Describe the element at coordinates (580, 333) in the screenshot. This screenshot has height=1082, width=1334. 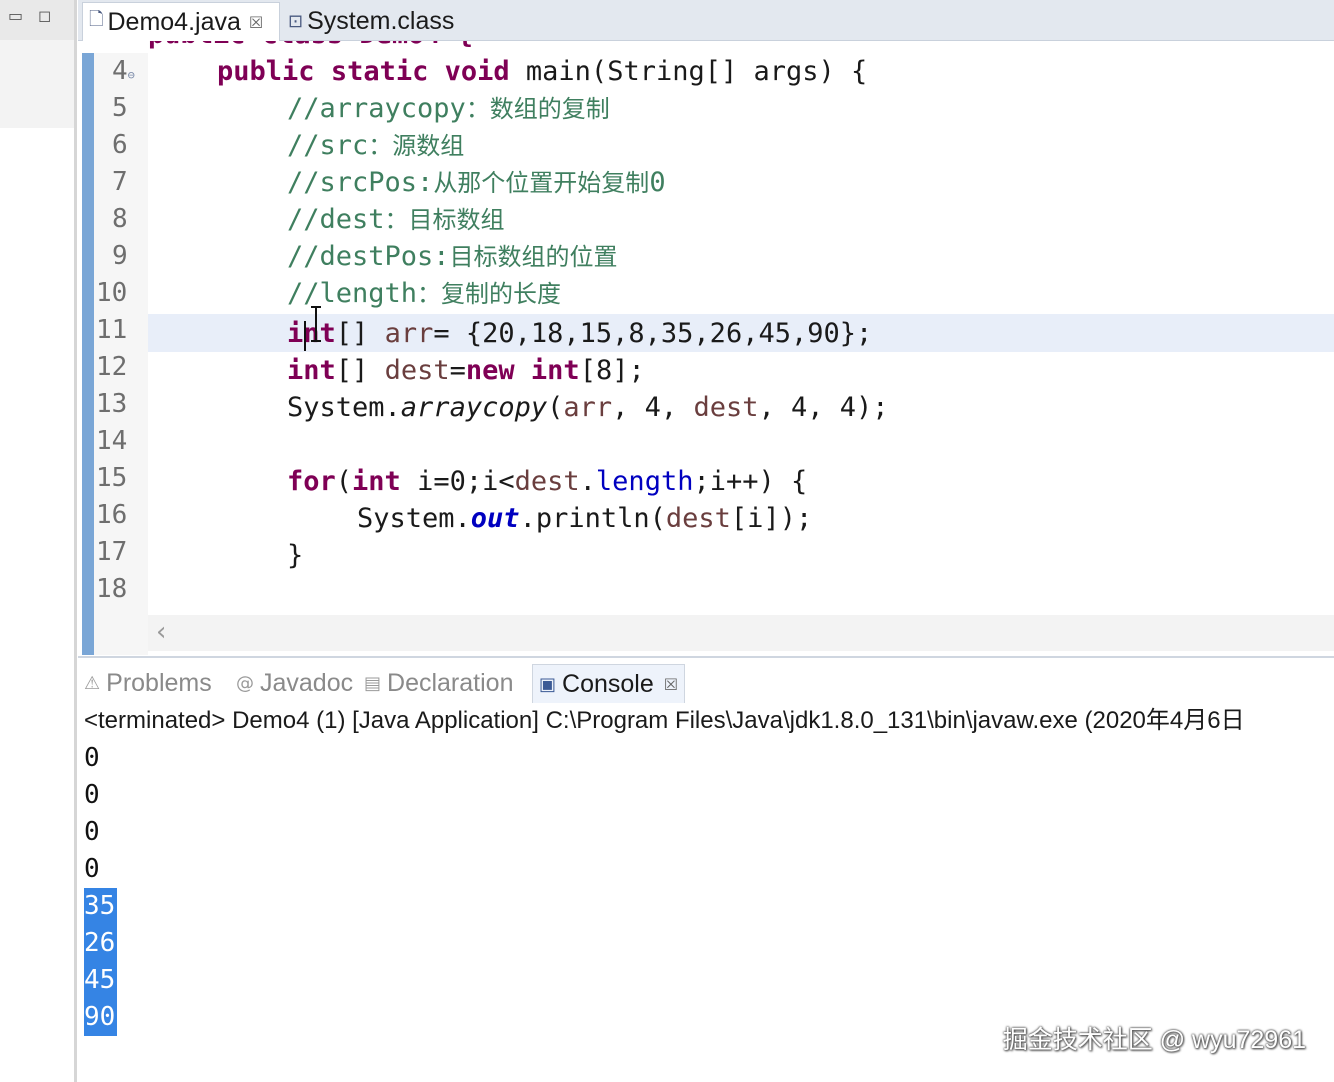
I see `code-line-11: int[] arr= {20,18,15,8,35,26,45,90};` at that location.